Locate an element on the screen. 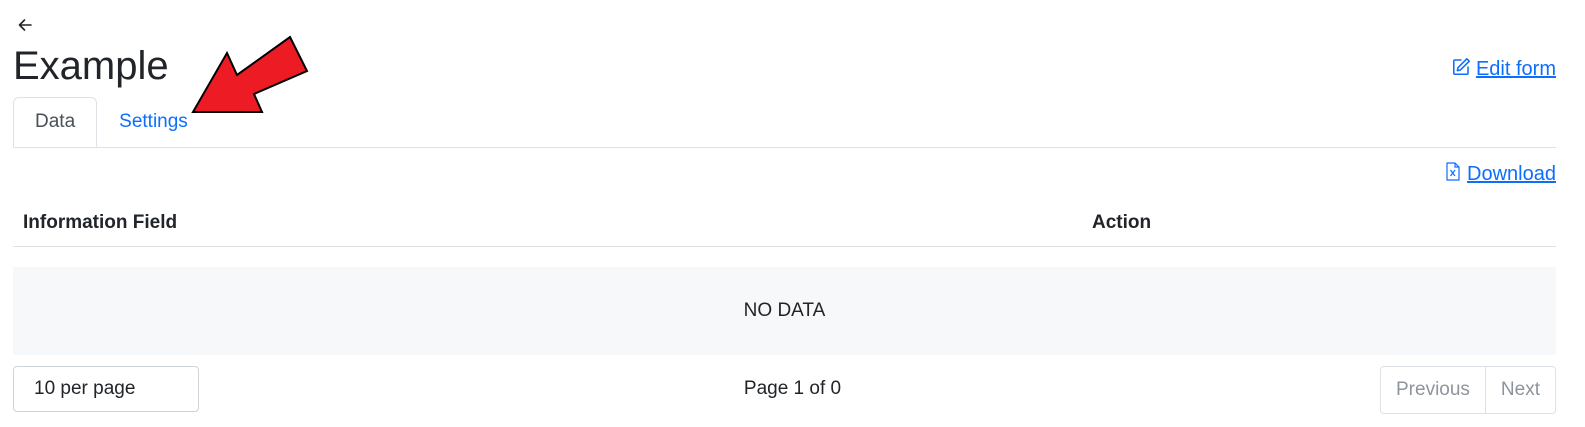 The image size is (1585, 427). pager: Previous Next is located at coordinates (1468, 390).